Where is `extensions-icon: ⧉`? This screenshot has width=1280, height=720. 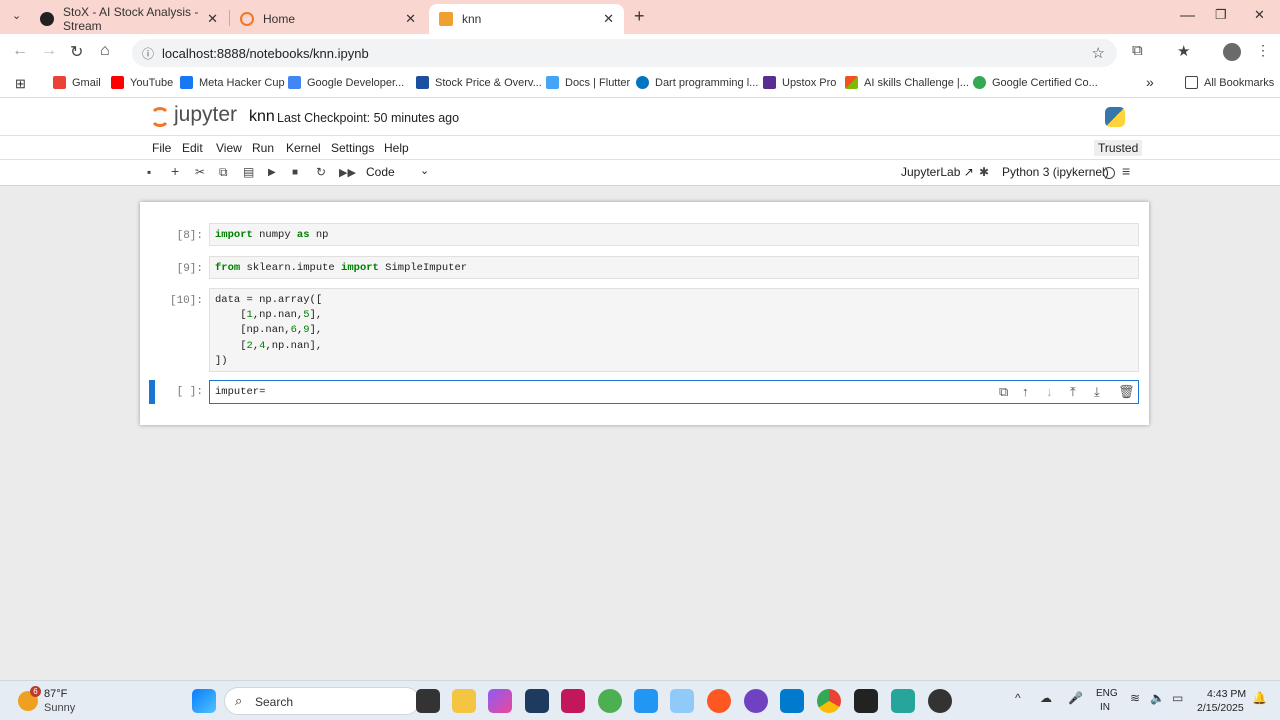
extensions-icon: ⧉ is located at coordinates (1137, 50).